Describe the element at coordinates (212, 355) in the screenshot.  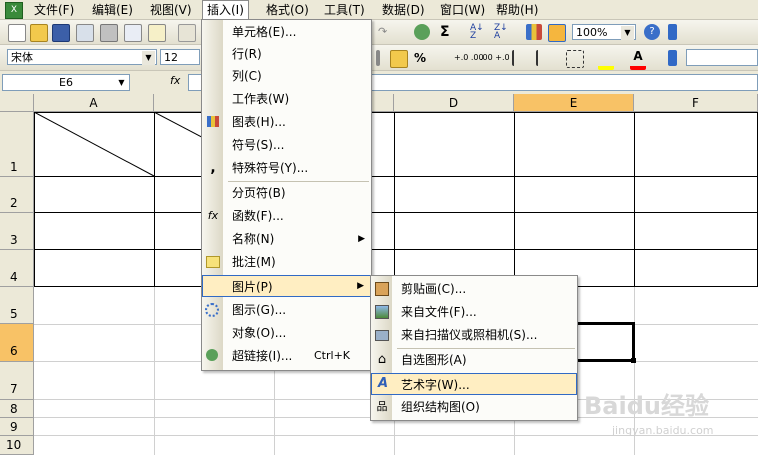
I see `hyperlink-icon` at that location.